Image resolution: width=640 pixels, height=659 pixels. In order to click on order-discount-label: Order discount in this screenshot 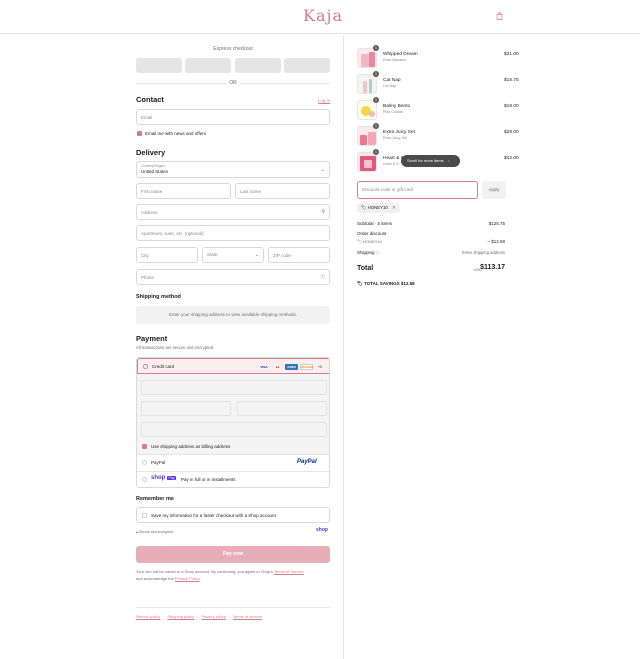, I will do `click(372, 233)`.